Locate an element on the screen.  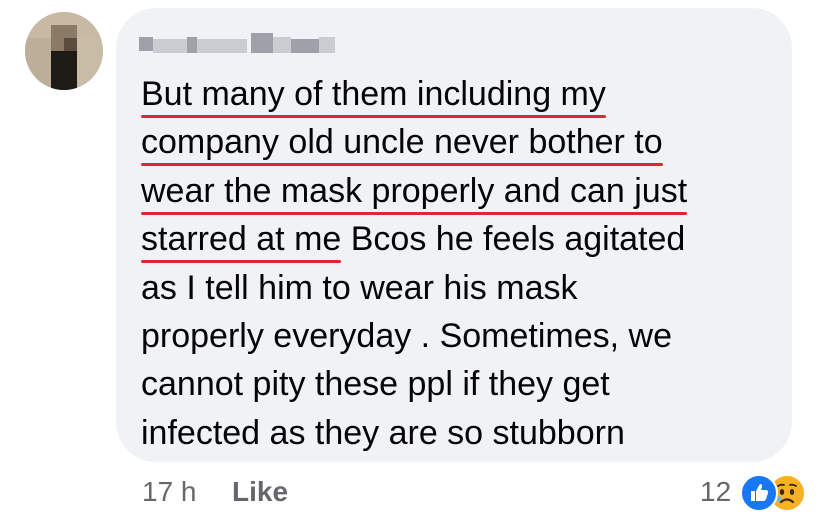
timestamp: 17 h is located at coordinates (169, 492).